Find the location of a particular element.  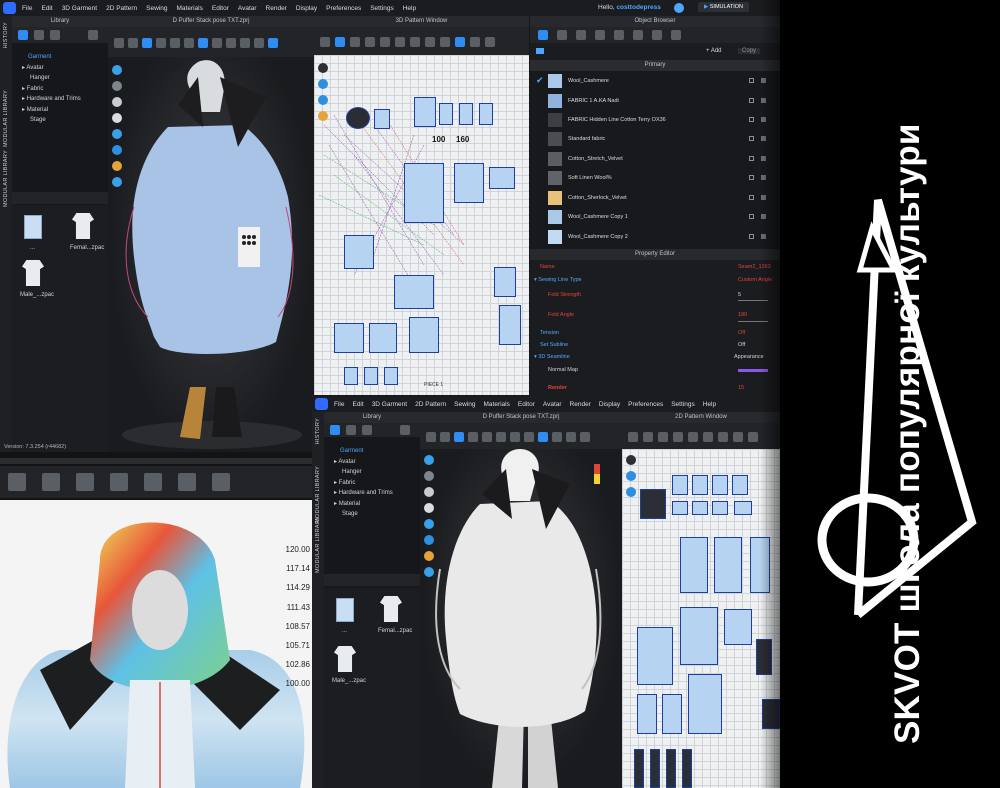

brush-tool-icon is located at coordinates (543, 437).